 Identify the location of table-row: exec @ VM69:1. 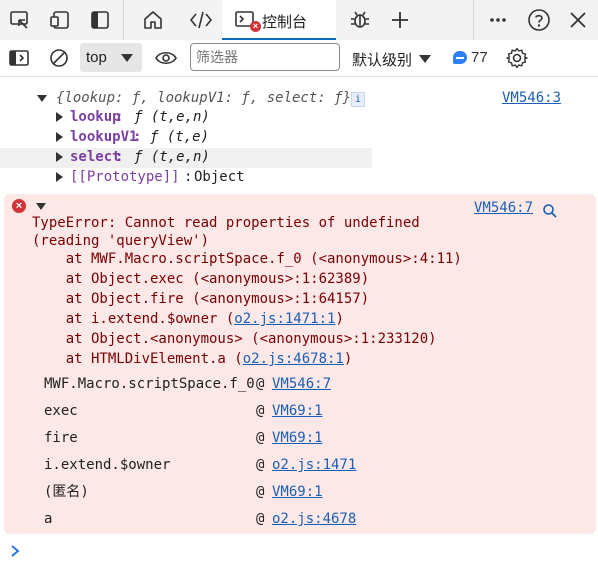
(300, 411).